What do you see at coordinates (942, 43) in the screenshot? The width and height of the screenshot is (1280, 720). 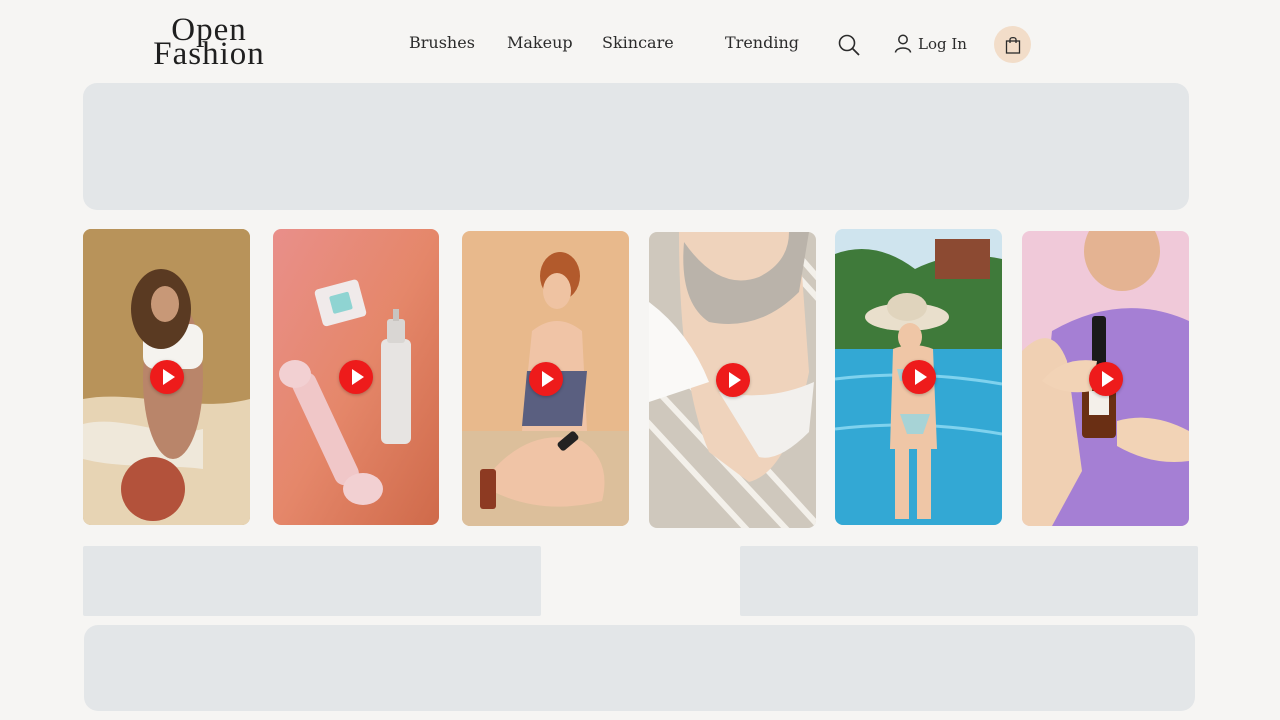 I see `login-label: Log In` at bounding box center [942, 43].